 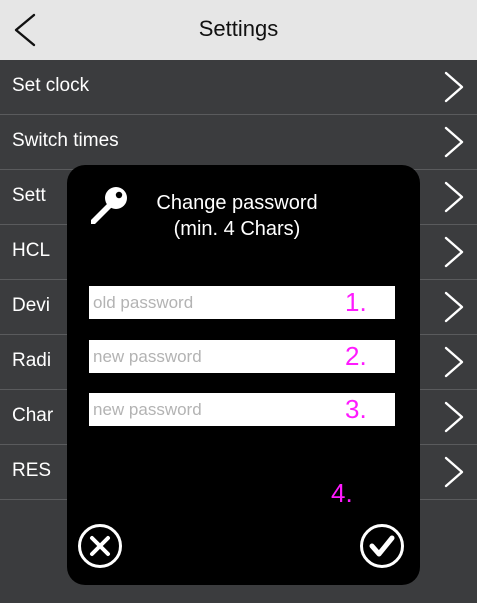 I want to click on step-label-3: 3., so click(x=356, y=409).